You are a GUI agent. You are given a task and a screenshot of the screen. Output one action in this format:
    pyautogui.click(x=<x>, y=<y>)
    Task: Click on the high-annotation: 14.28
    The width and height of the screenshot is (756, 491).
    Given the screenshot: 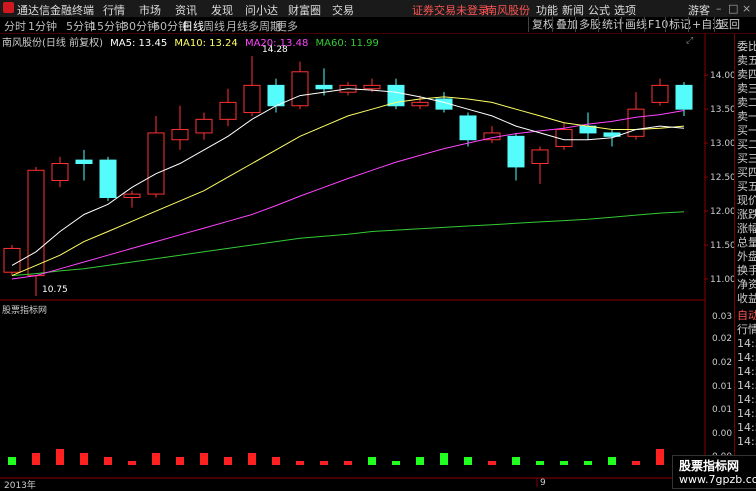 What is the action you would take?
    pyautogui.click(x=275, y=50)
    